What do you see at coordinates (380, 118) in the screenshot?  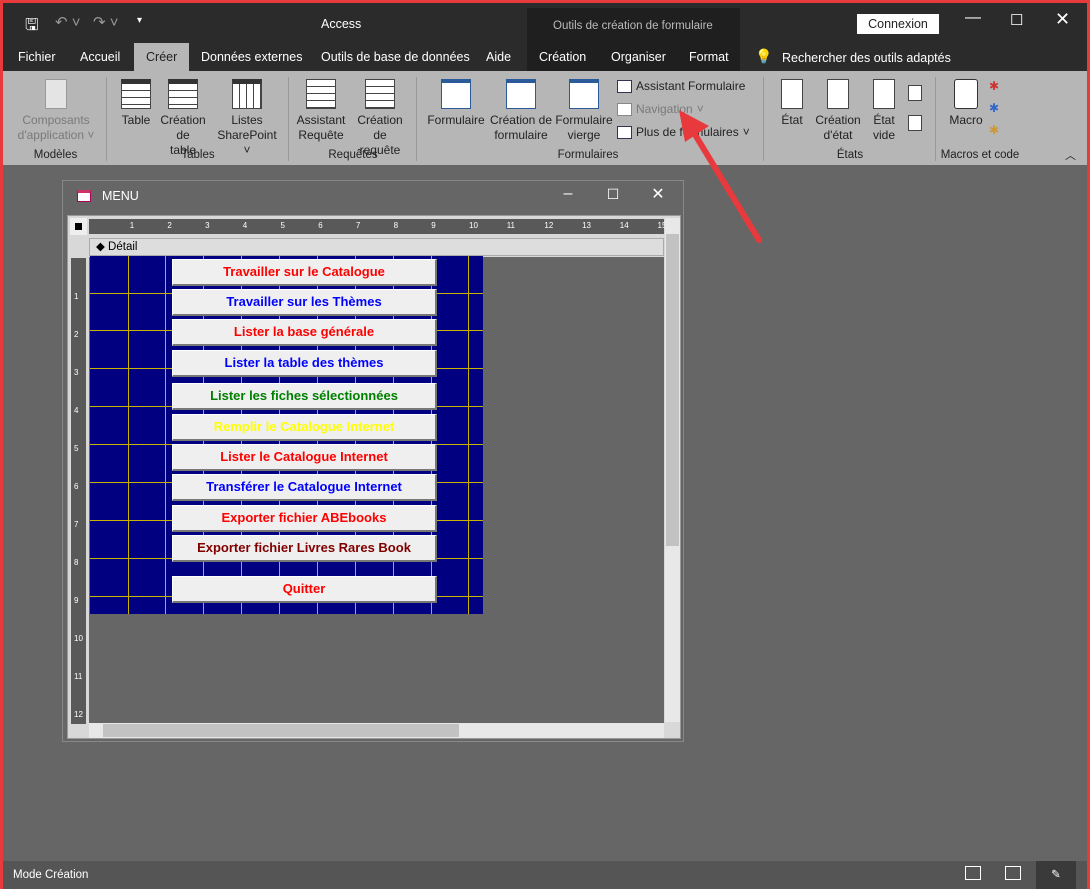 I see `query-design-button: Création de requête` at bounding box center [380, 118].